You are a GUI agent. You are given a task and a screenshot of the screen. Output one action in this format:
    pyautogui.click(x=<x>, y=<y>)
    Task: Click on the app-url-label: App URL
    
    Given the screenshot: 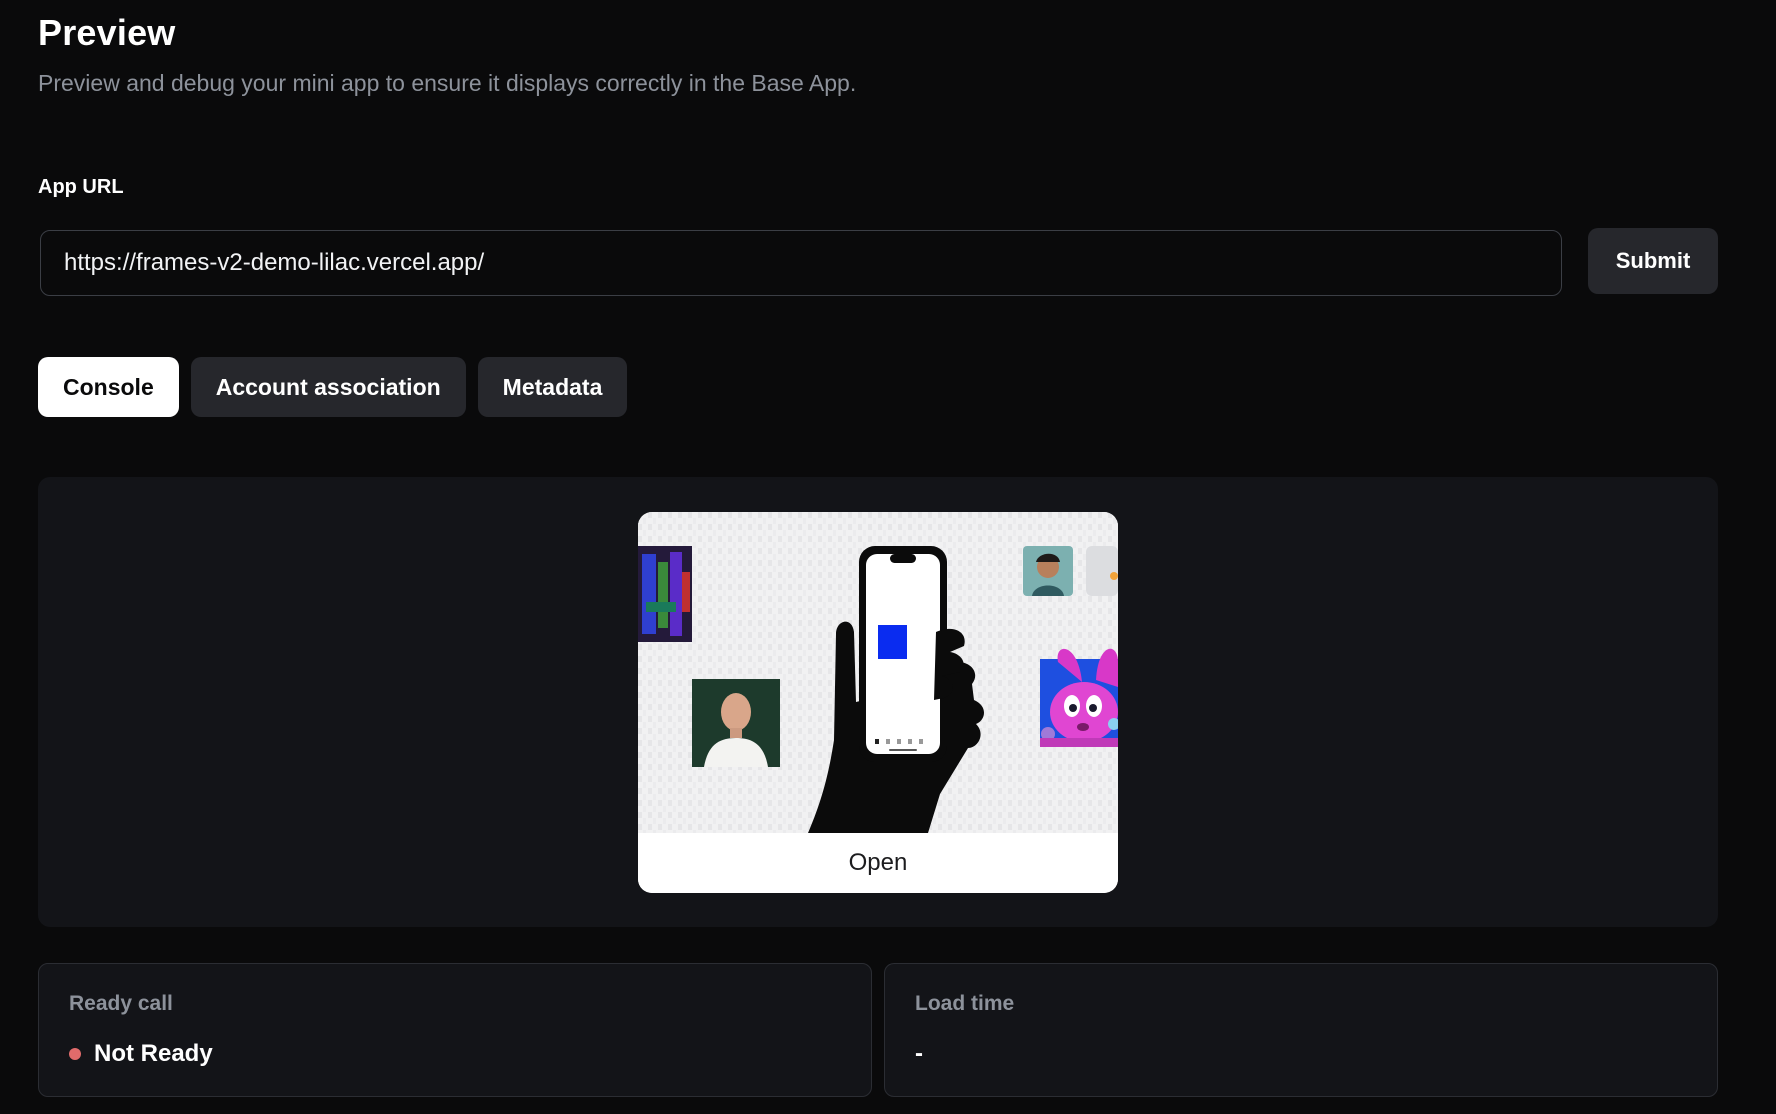 What is the action you would take?
    pyautogui.click(x=81, y=187)
    